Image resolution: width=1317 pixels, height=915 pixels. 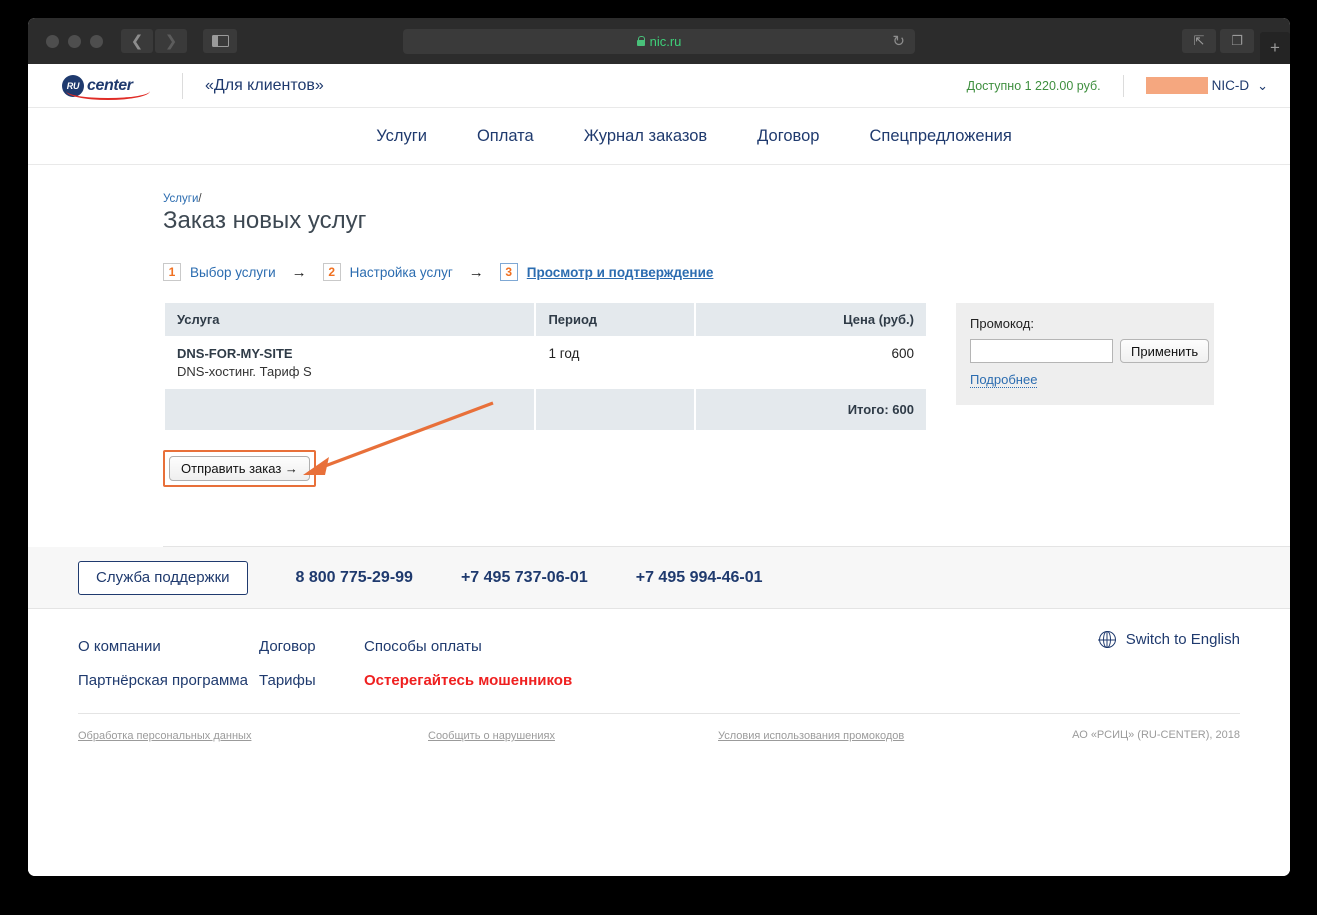 What do you see at coordinates (1165, 351) in the screenshot?
I see `apply-promo-button: Применить` at bounding box center [1165, 351].